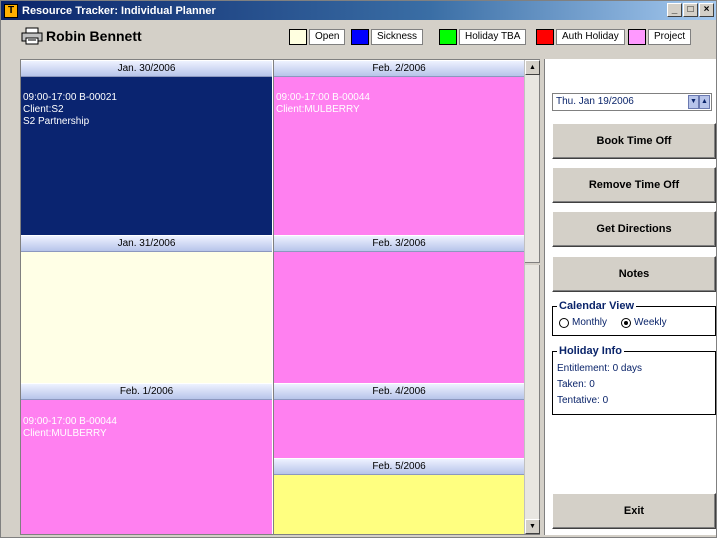 This screenshot has width=717, height=538. What do you see at coordinates (637, 37) in the screenshot?
I see `legend-swatch-project` at bounding box center [637, 37].